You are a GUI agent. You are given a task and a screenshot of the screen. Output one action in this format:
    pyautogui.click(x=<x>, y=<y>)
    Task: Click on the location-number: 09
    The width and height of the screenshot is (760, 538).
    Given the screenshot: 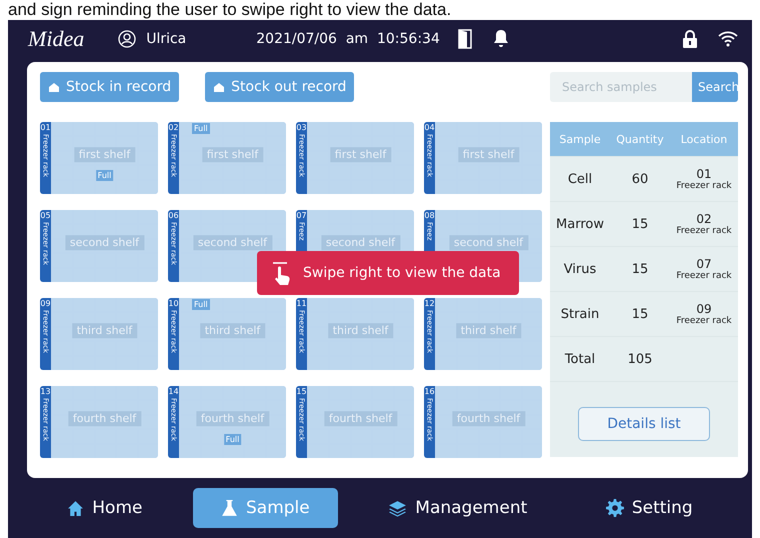 What is the action you would take?
    pyautogui.click(x=704, y=309)
    